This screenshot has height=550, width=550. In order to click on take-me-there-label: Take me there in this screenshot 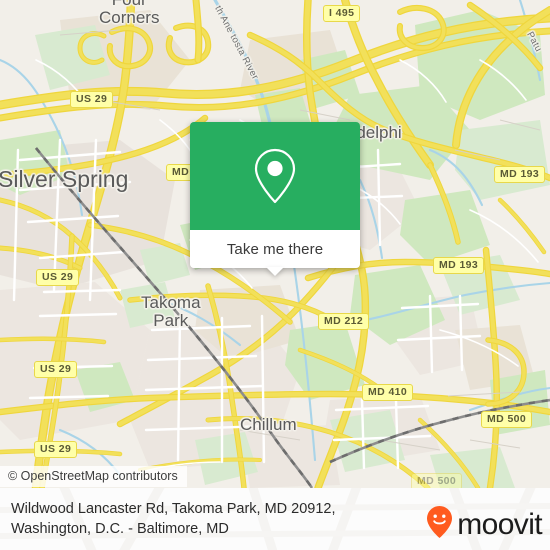, I will do `click(275, 249)`.